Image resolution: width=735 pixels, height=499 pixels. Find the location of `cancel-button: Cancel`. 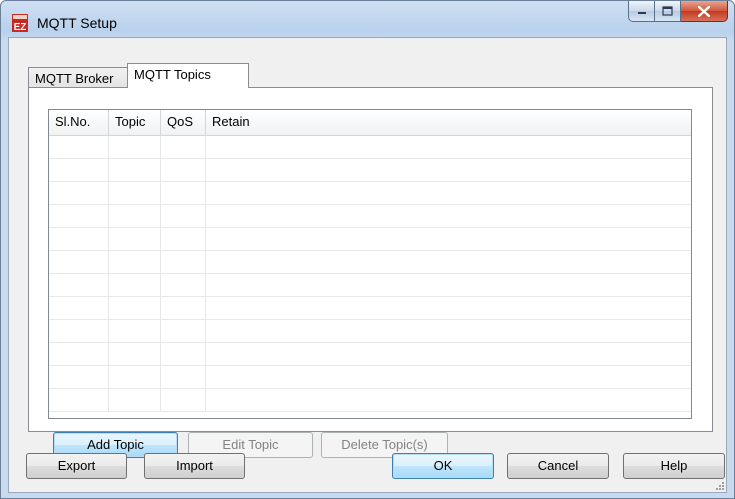

cancel-button: Cancel is located at coordinates (558, 466).